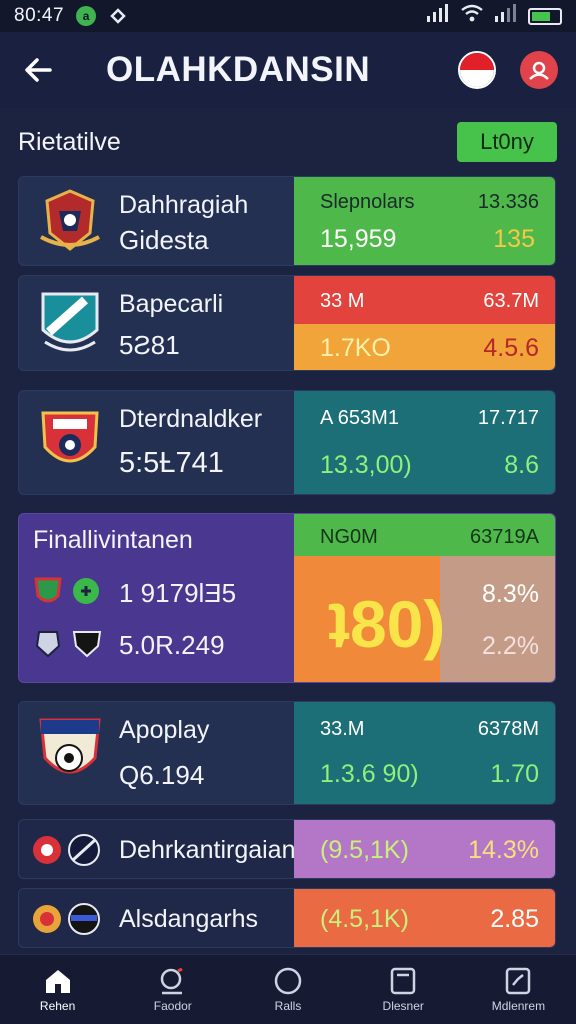 The height and width of the screenshot is (1024, 576). Describe the element at coordinates (511, 301) in the screenshot. I see `stat-label-b: 63.7M` at that location.